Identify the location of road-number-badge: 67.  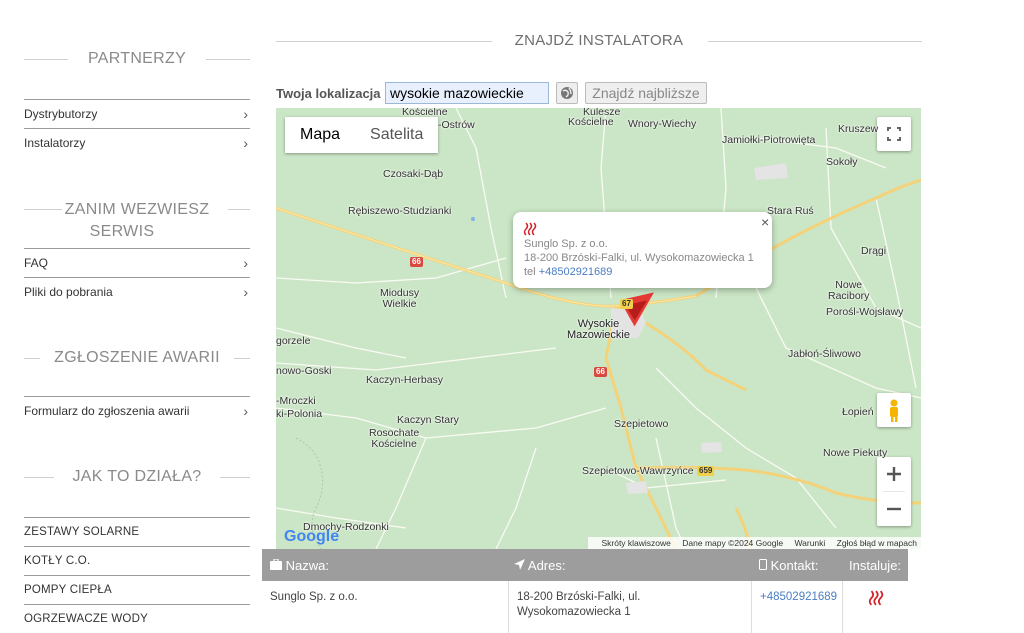
(626, 304).